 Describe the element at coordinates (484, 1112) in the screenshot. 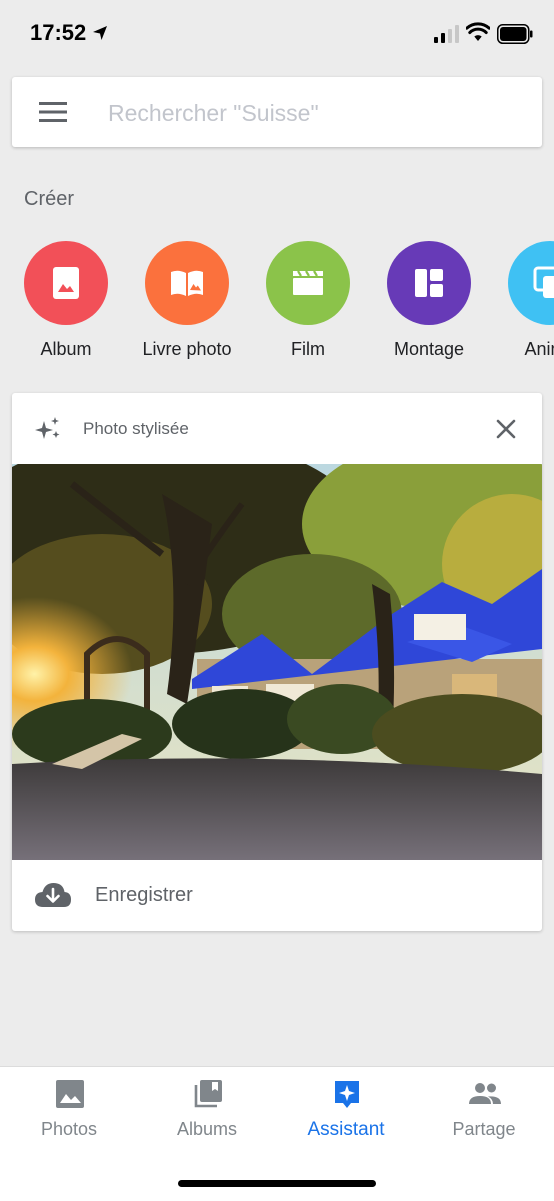

I see `nav-sharing: Partage` at that location.